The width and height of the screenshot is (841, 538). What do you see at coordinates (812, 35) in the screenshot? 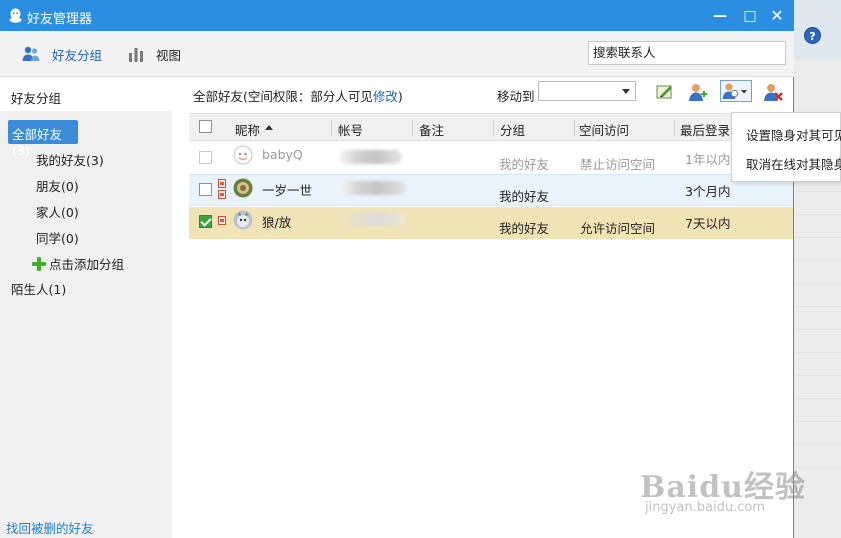
I see `help-icon: ?` at bounding box center [812, 35].